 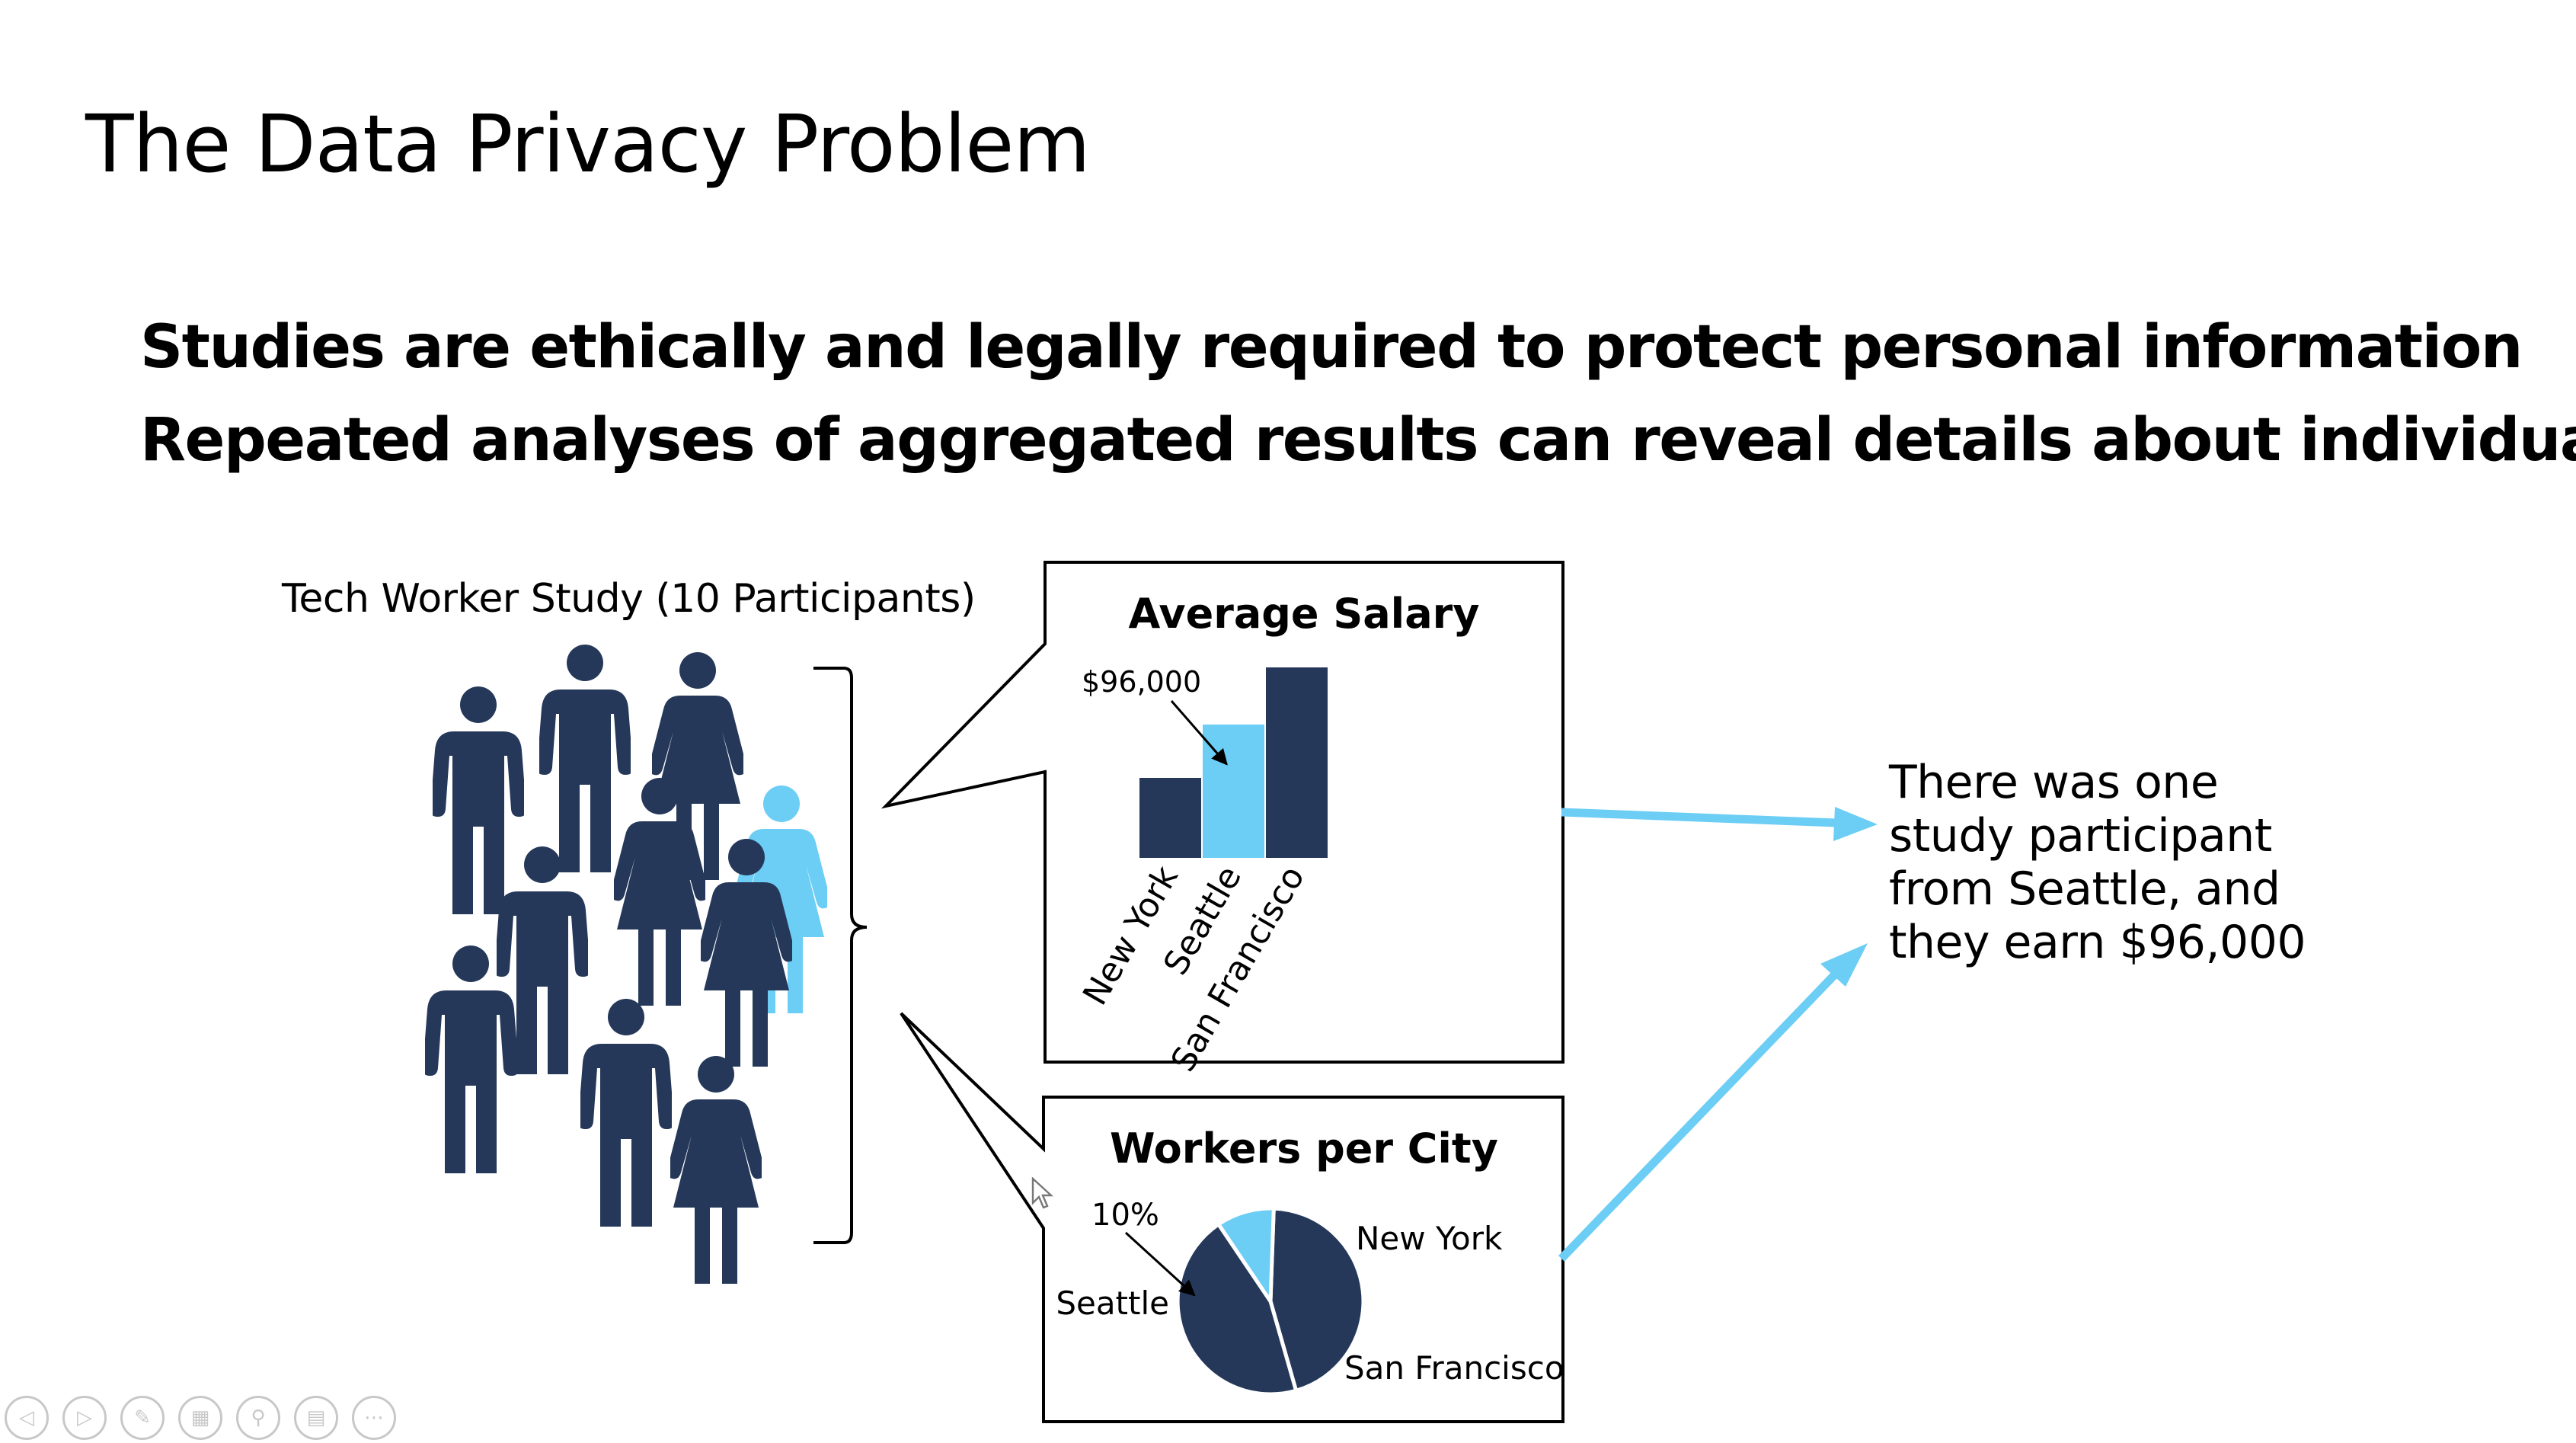 I want to click on previous-slide-button: ◁, so click(x=27, y=1418).